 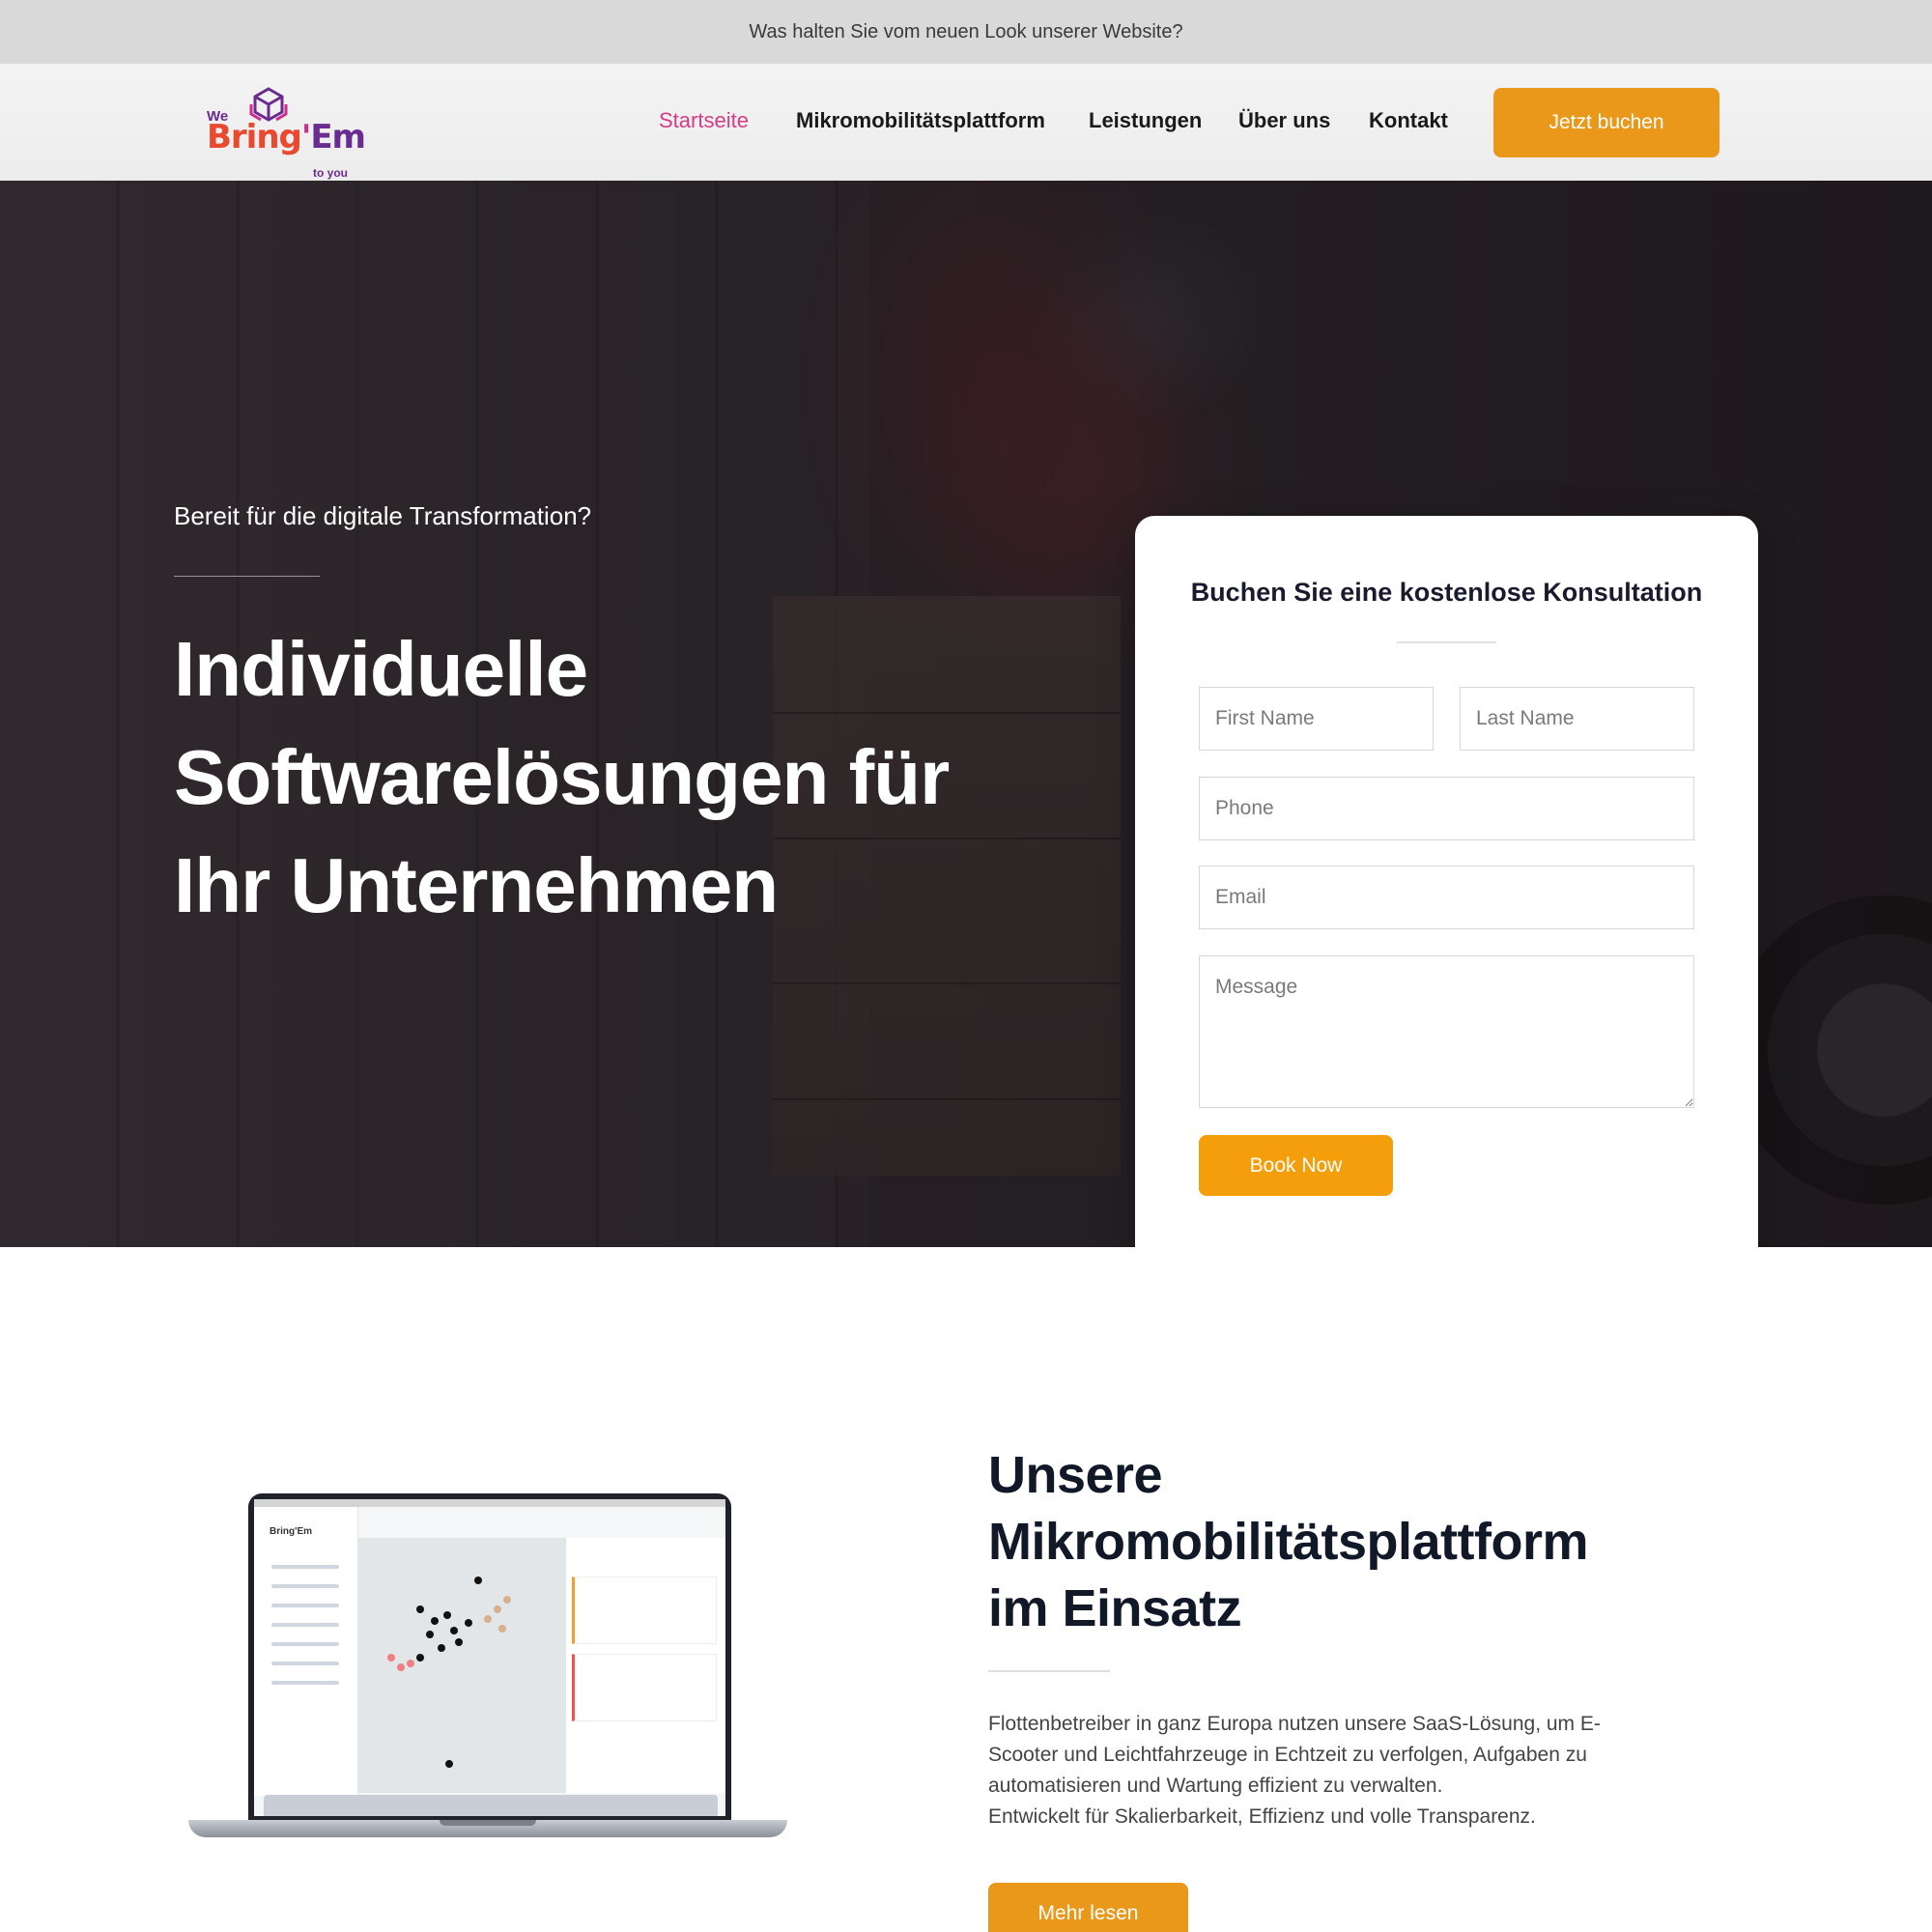 What do you see at coordinates (1577, 719) in the screenshot?
I see `last-name-field` at bounding box center [1577, 719].